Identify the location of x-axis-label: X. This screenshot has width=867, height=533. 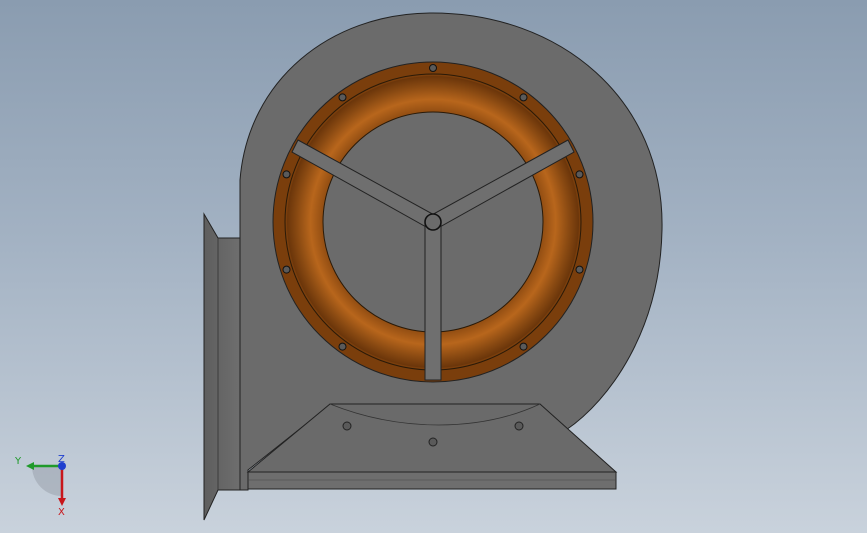
(61, 512).